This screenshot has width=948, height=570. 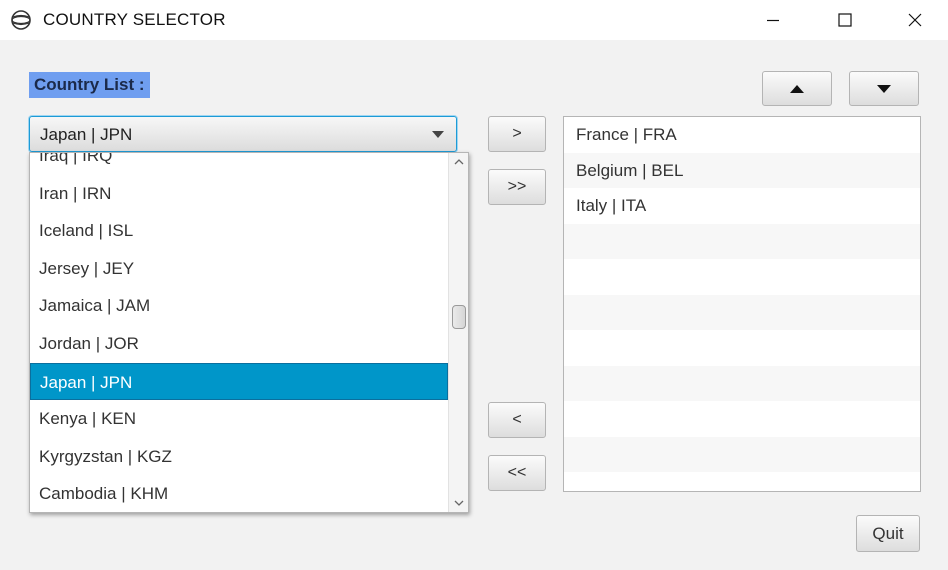 I want to click on scroll-thumb, so click(x=459, y=317).